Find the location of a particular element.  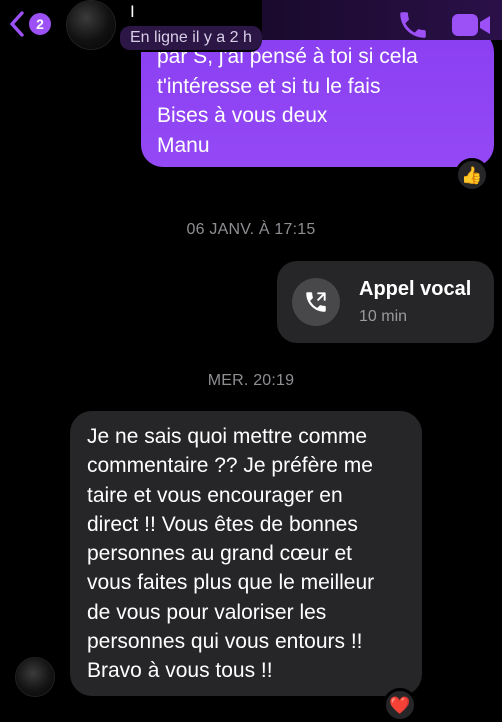

message-text-line: vous faites plus que le meilleur is located at coordinates (231, 583).